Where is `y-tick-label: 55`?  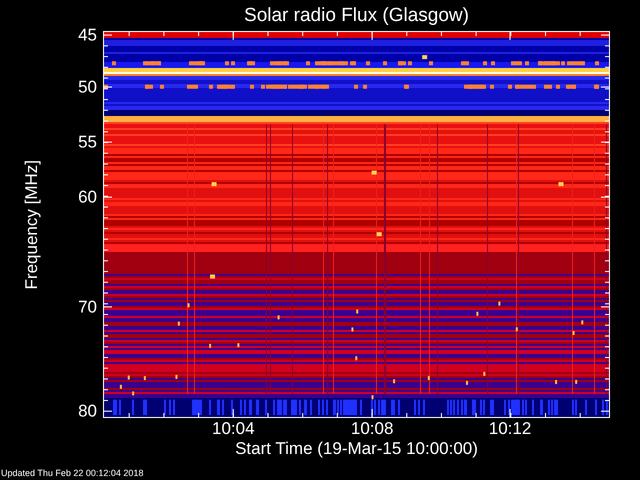 y-tick-label: 55 is located at coordinates (87, 142).